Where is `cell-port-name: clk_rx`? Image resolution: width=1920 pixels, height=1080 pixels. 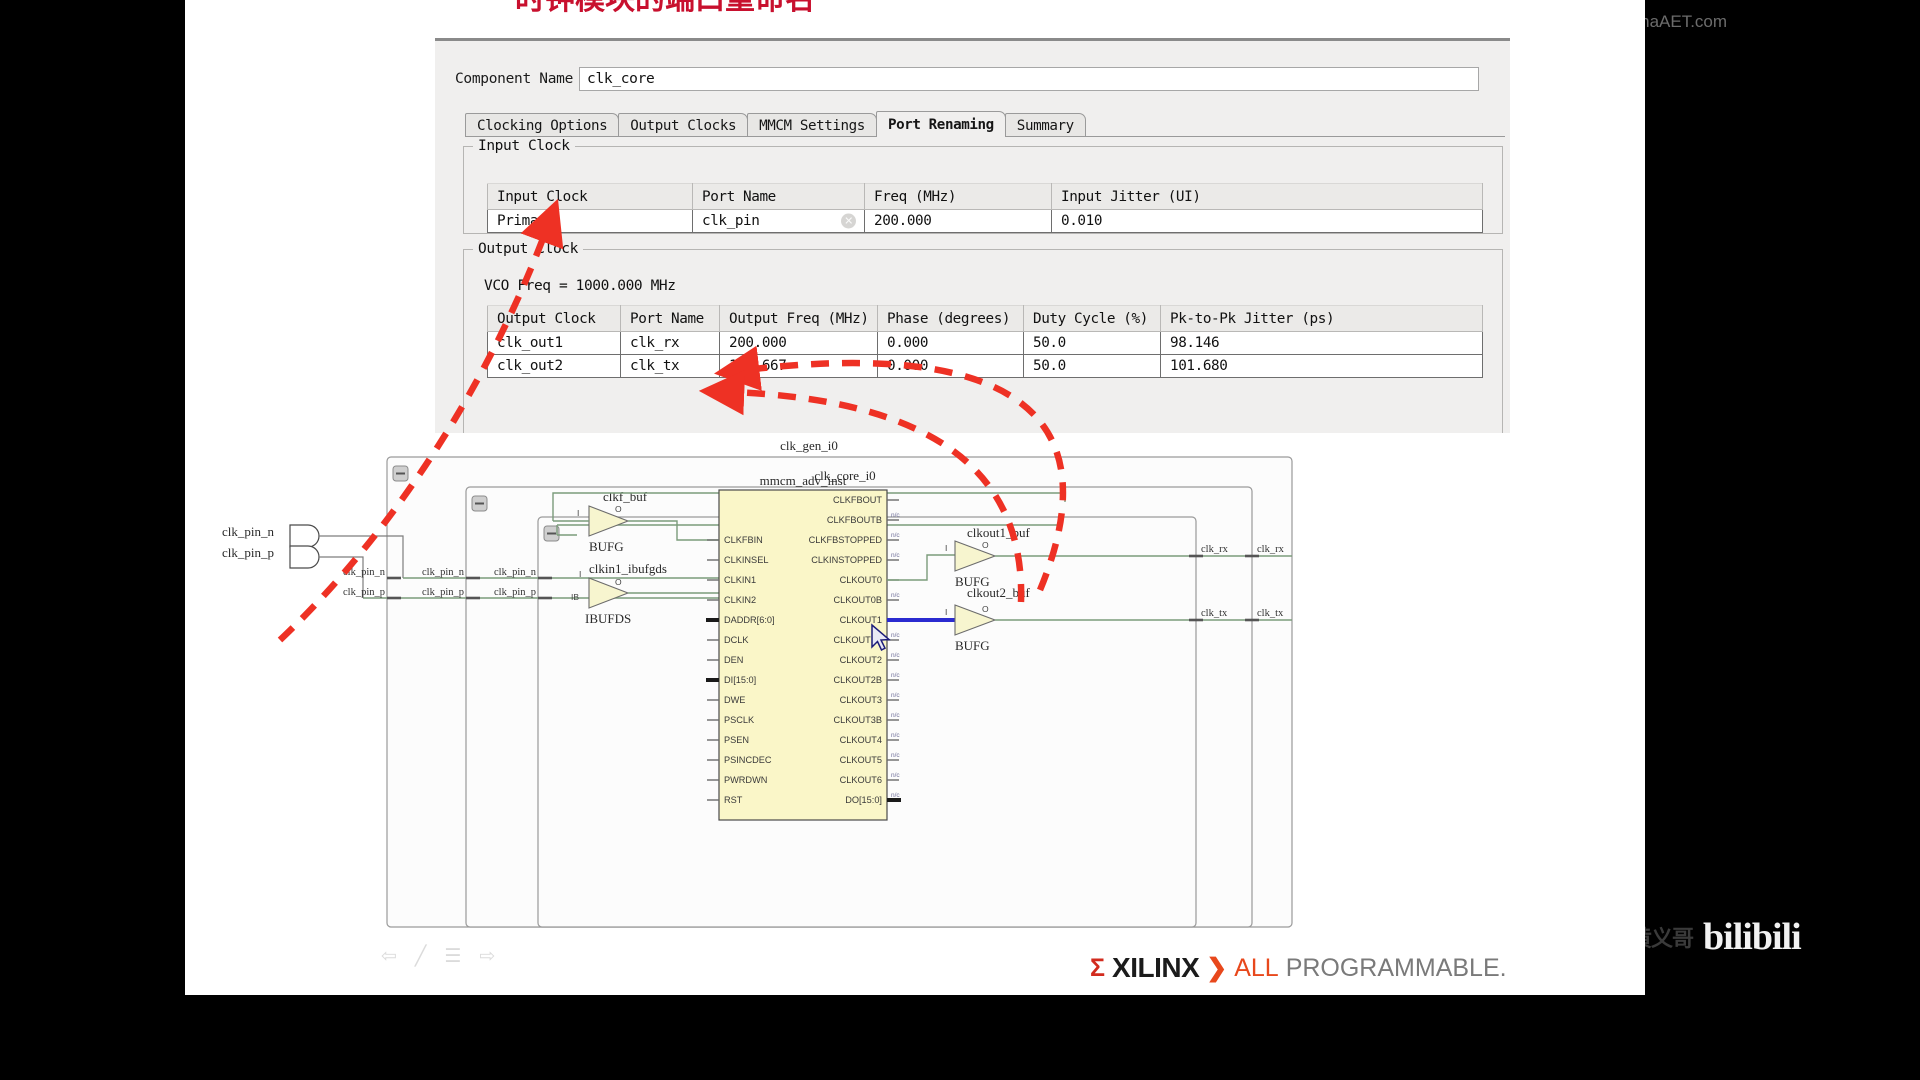
cell-port-name: clk_rx is located at coordinates (670, 343).